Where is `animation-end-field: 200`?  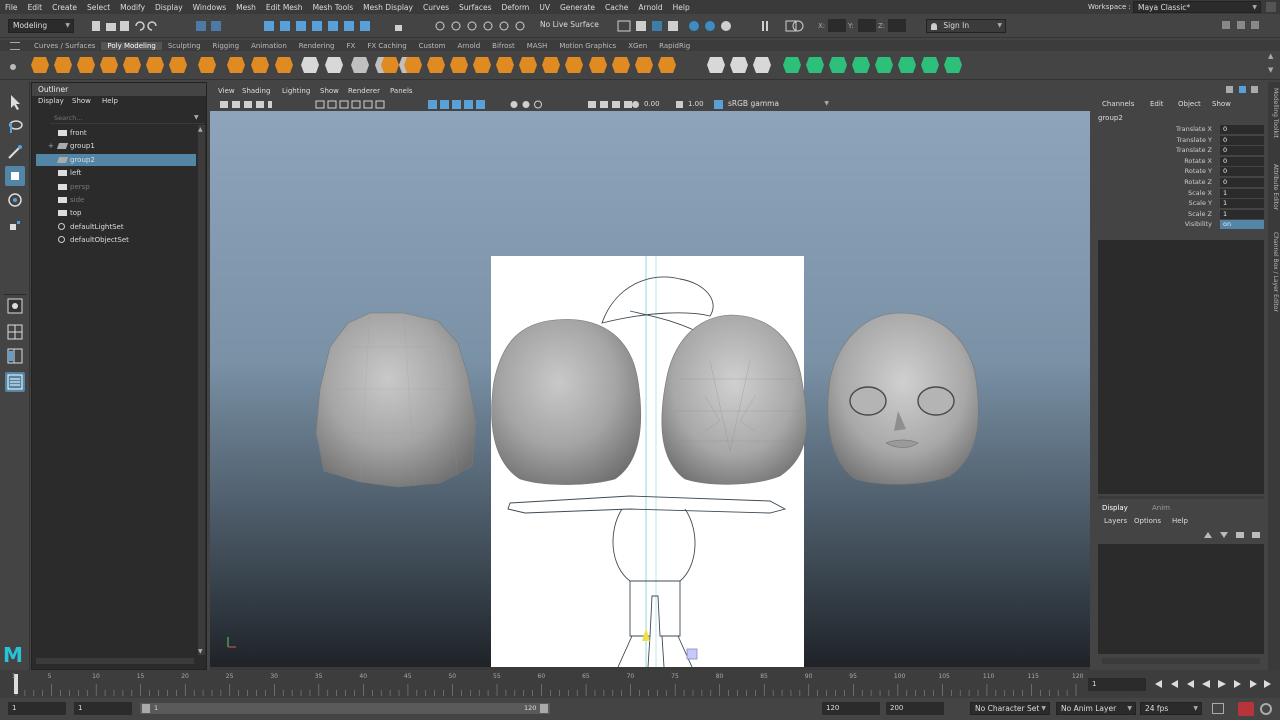
animation-end-field: 200 is located at coordinates (915, 708).